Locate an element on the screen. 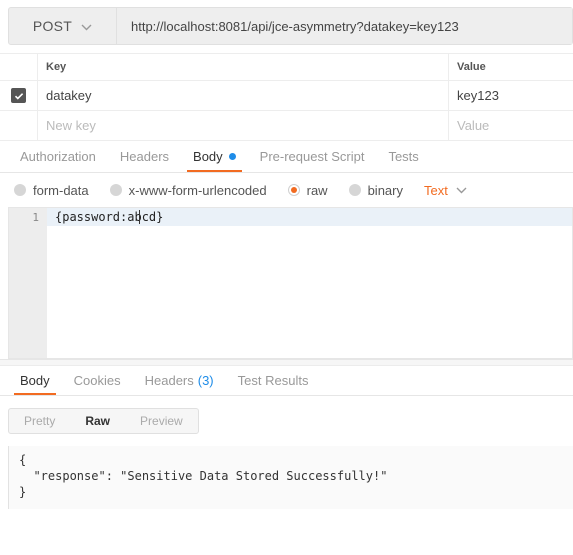  param-enabled-checkbox is located at coordinates (18, 95).